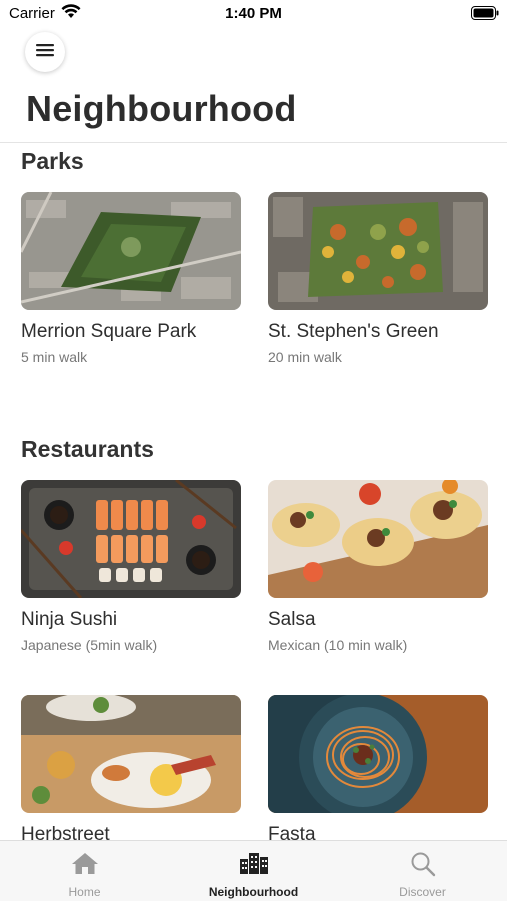 This screenshot has height=901, width=507. I want to click on sushi-image, so click(131, 539).